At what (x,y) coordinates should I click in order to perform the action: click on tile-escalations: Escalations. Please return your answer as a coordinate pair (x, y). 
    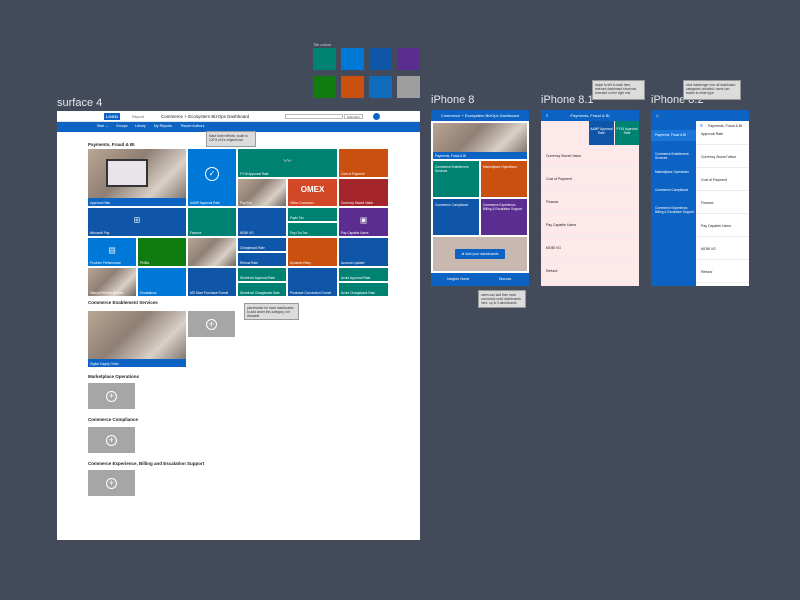
    Looking at the image, I should click on (162, 282).